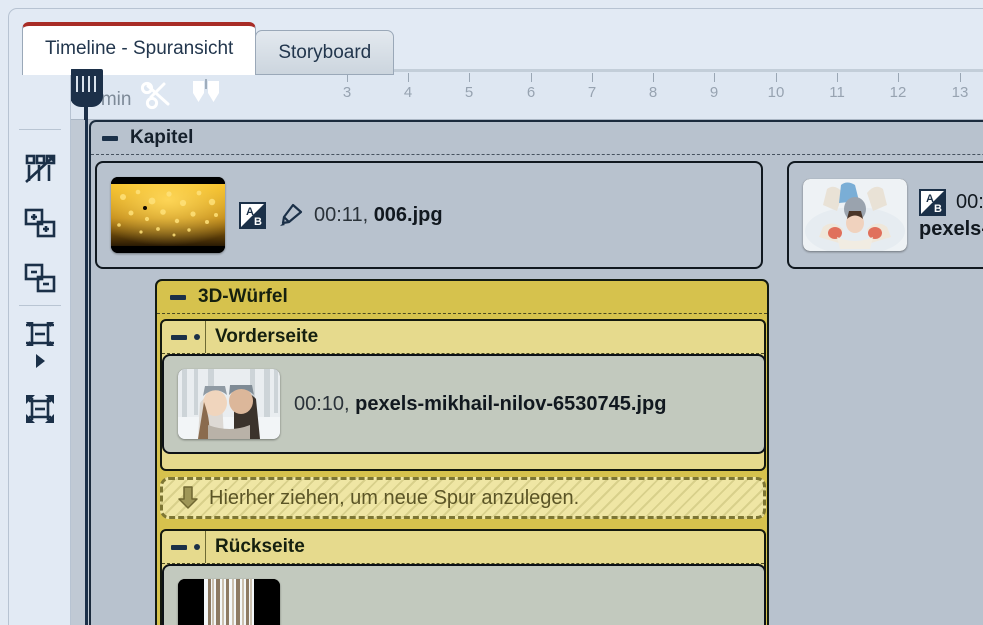 The image size is (983, 625). I want to click on add-track-icon, so click(40, 224).